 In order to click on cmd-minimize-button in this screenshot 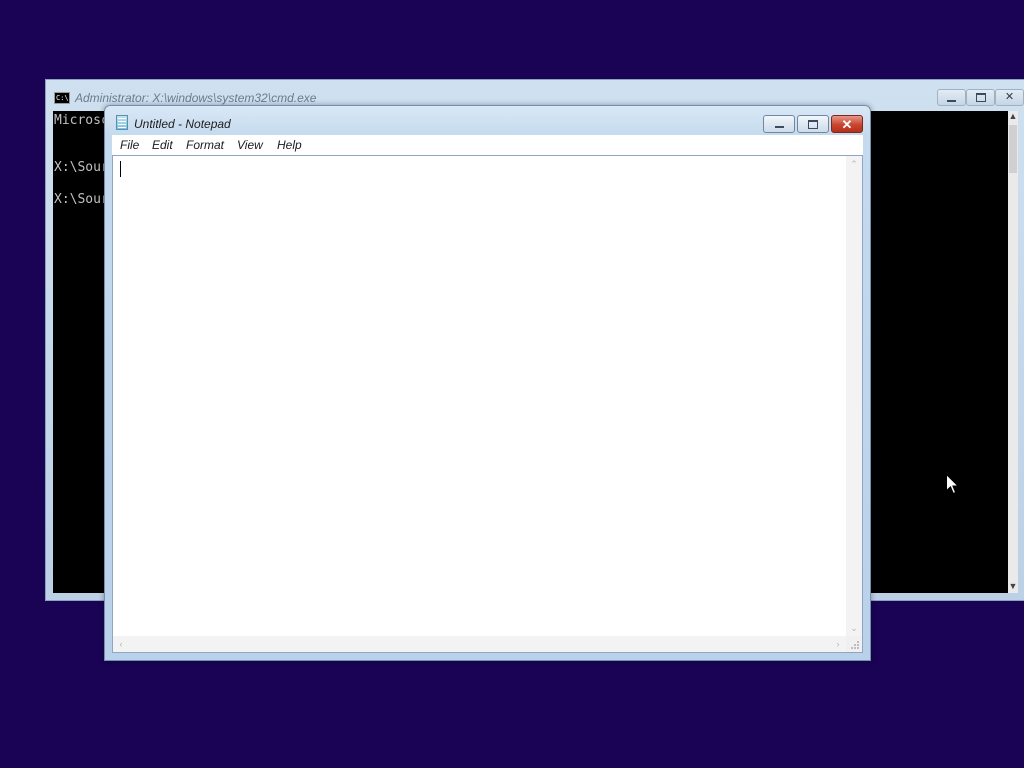, I will do `click(951, 97)`.